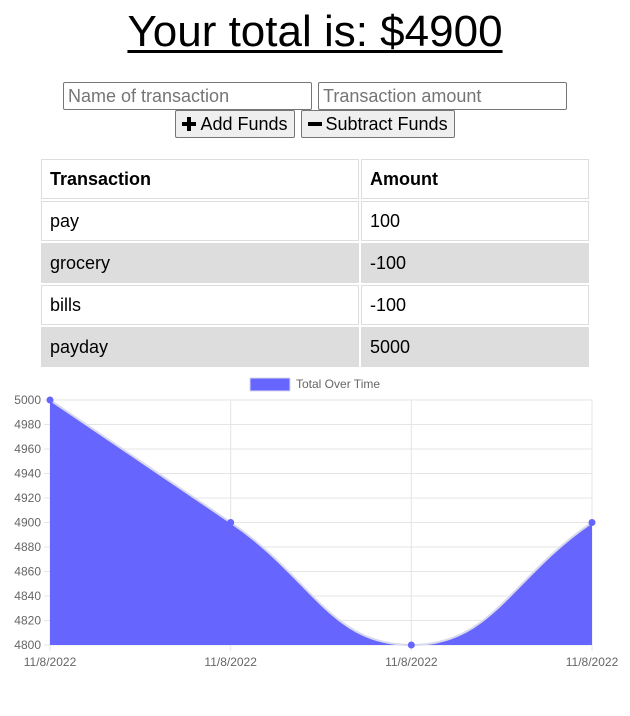 This screenshot has height=716, width=630. Describe the element at coordinates (442, 96) in the screenshot. I see `transaction-amount-input` at that location.